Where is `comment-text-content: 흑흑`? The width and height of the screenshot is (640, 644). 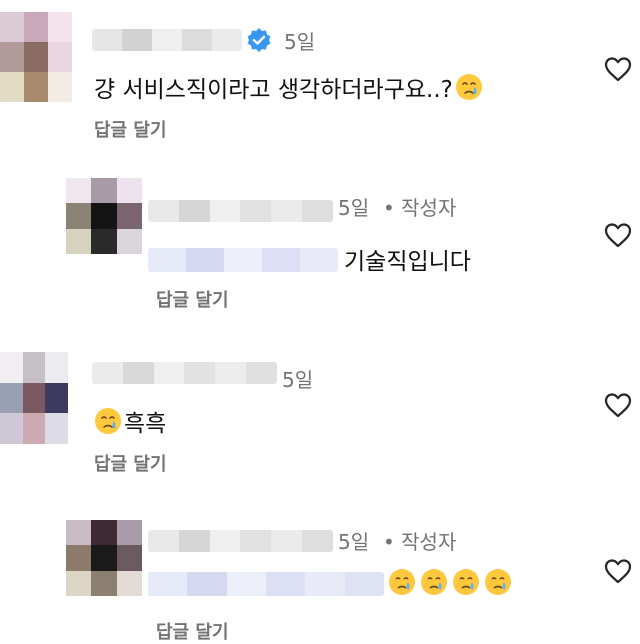
comment-text-content: 흑흑 is located at coordinates (145, 424).